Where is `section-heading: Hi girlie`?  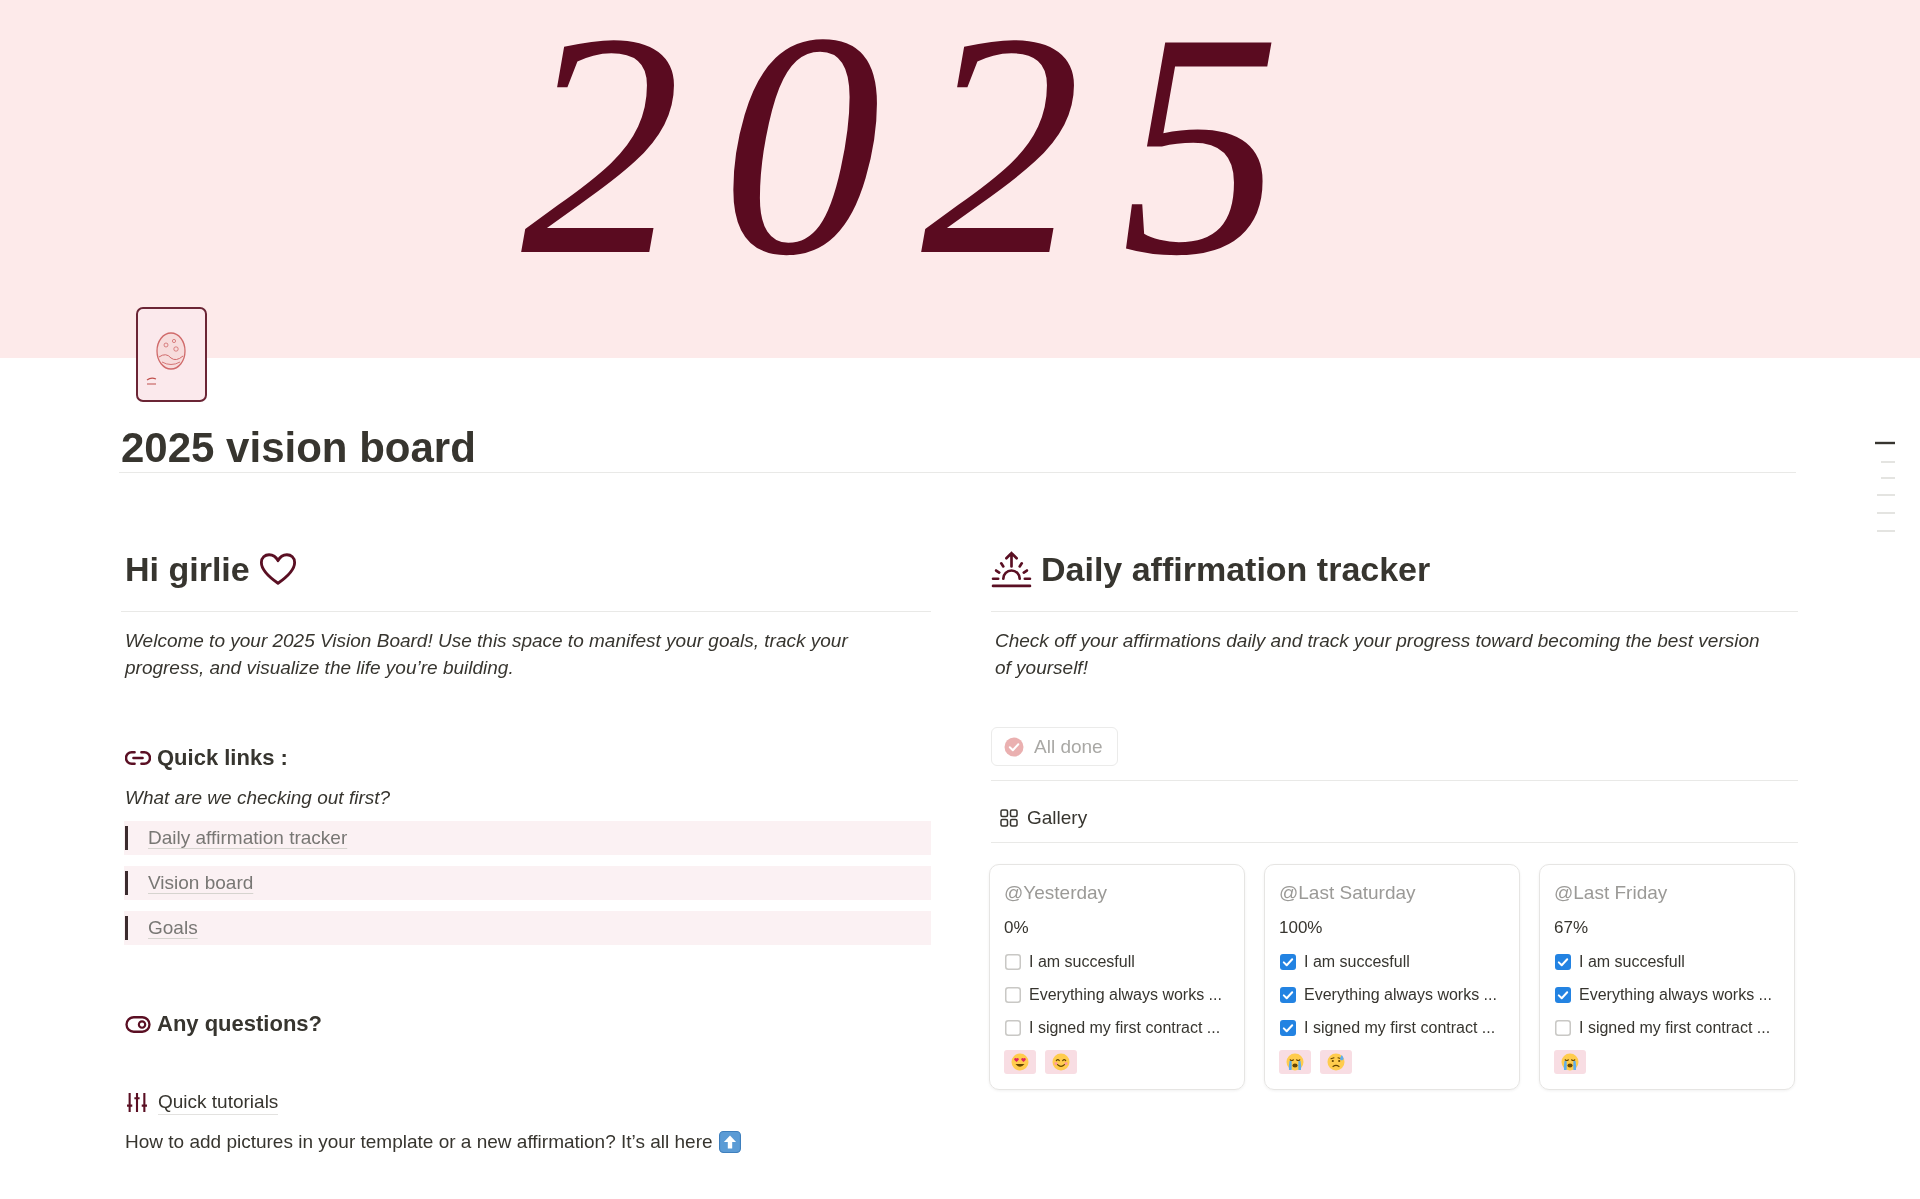 section-heading: Hi girlie is located at coordinates (187, 569).